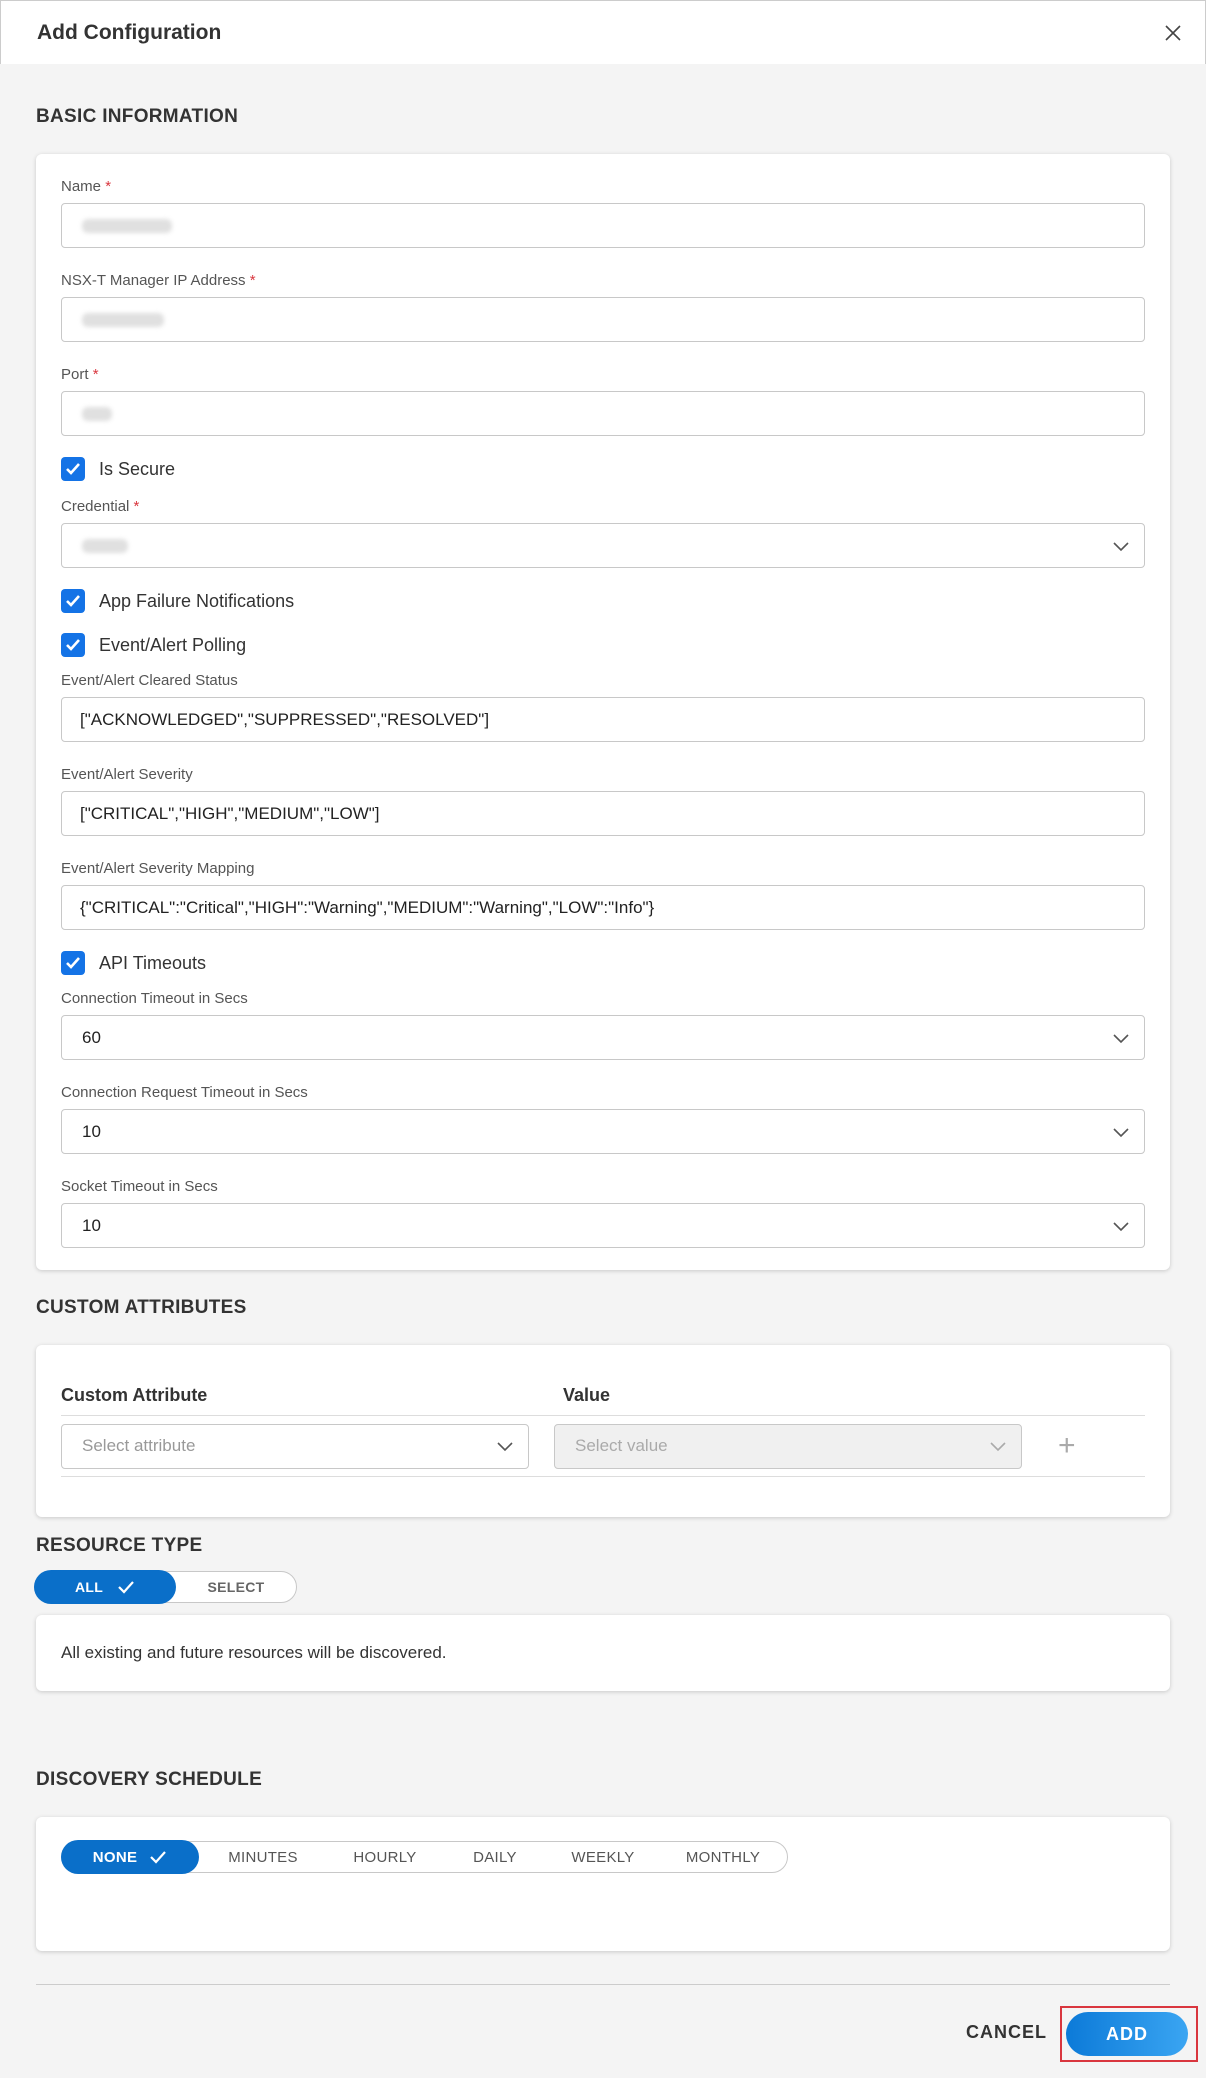 The image size is (1206, 2078). I want to click on schedule-option-weekly: WEEKLY, so click(603, 1857).